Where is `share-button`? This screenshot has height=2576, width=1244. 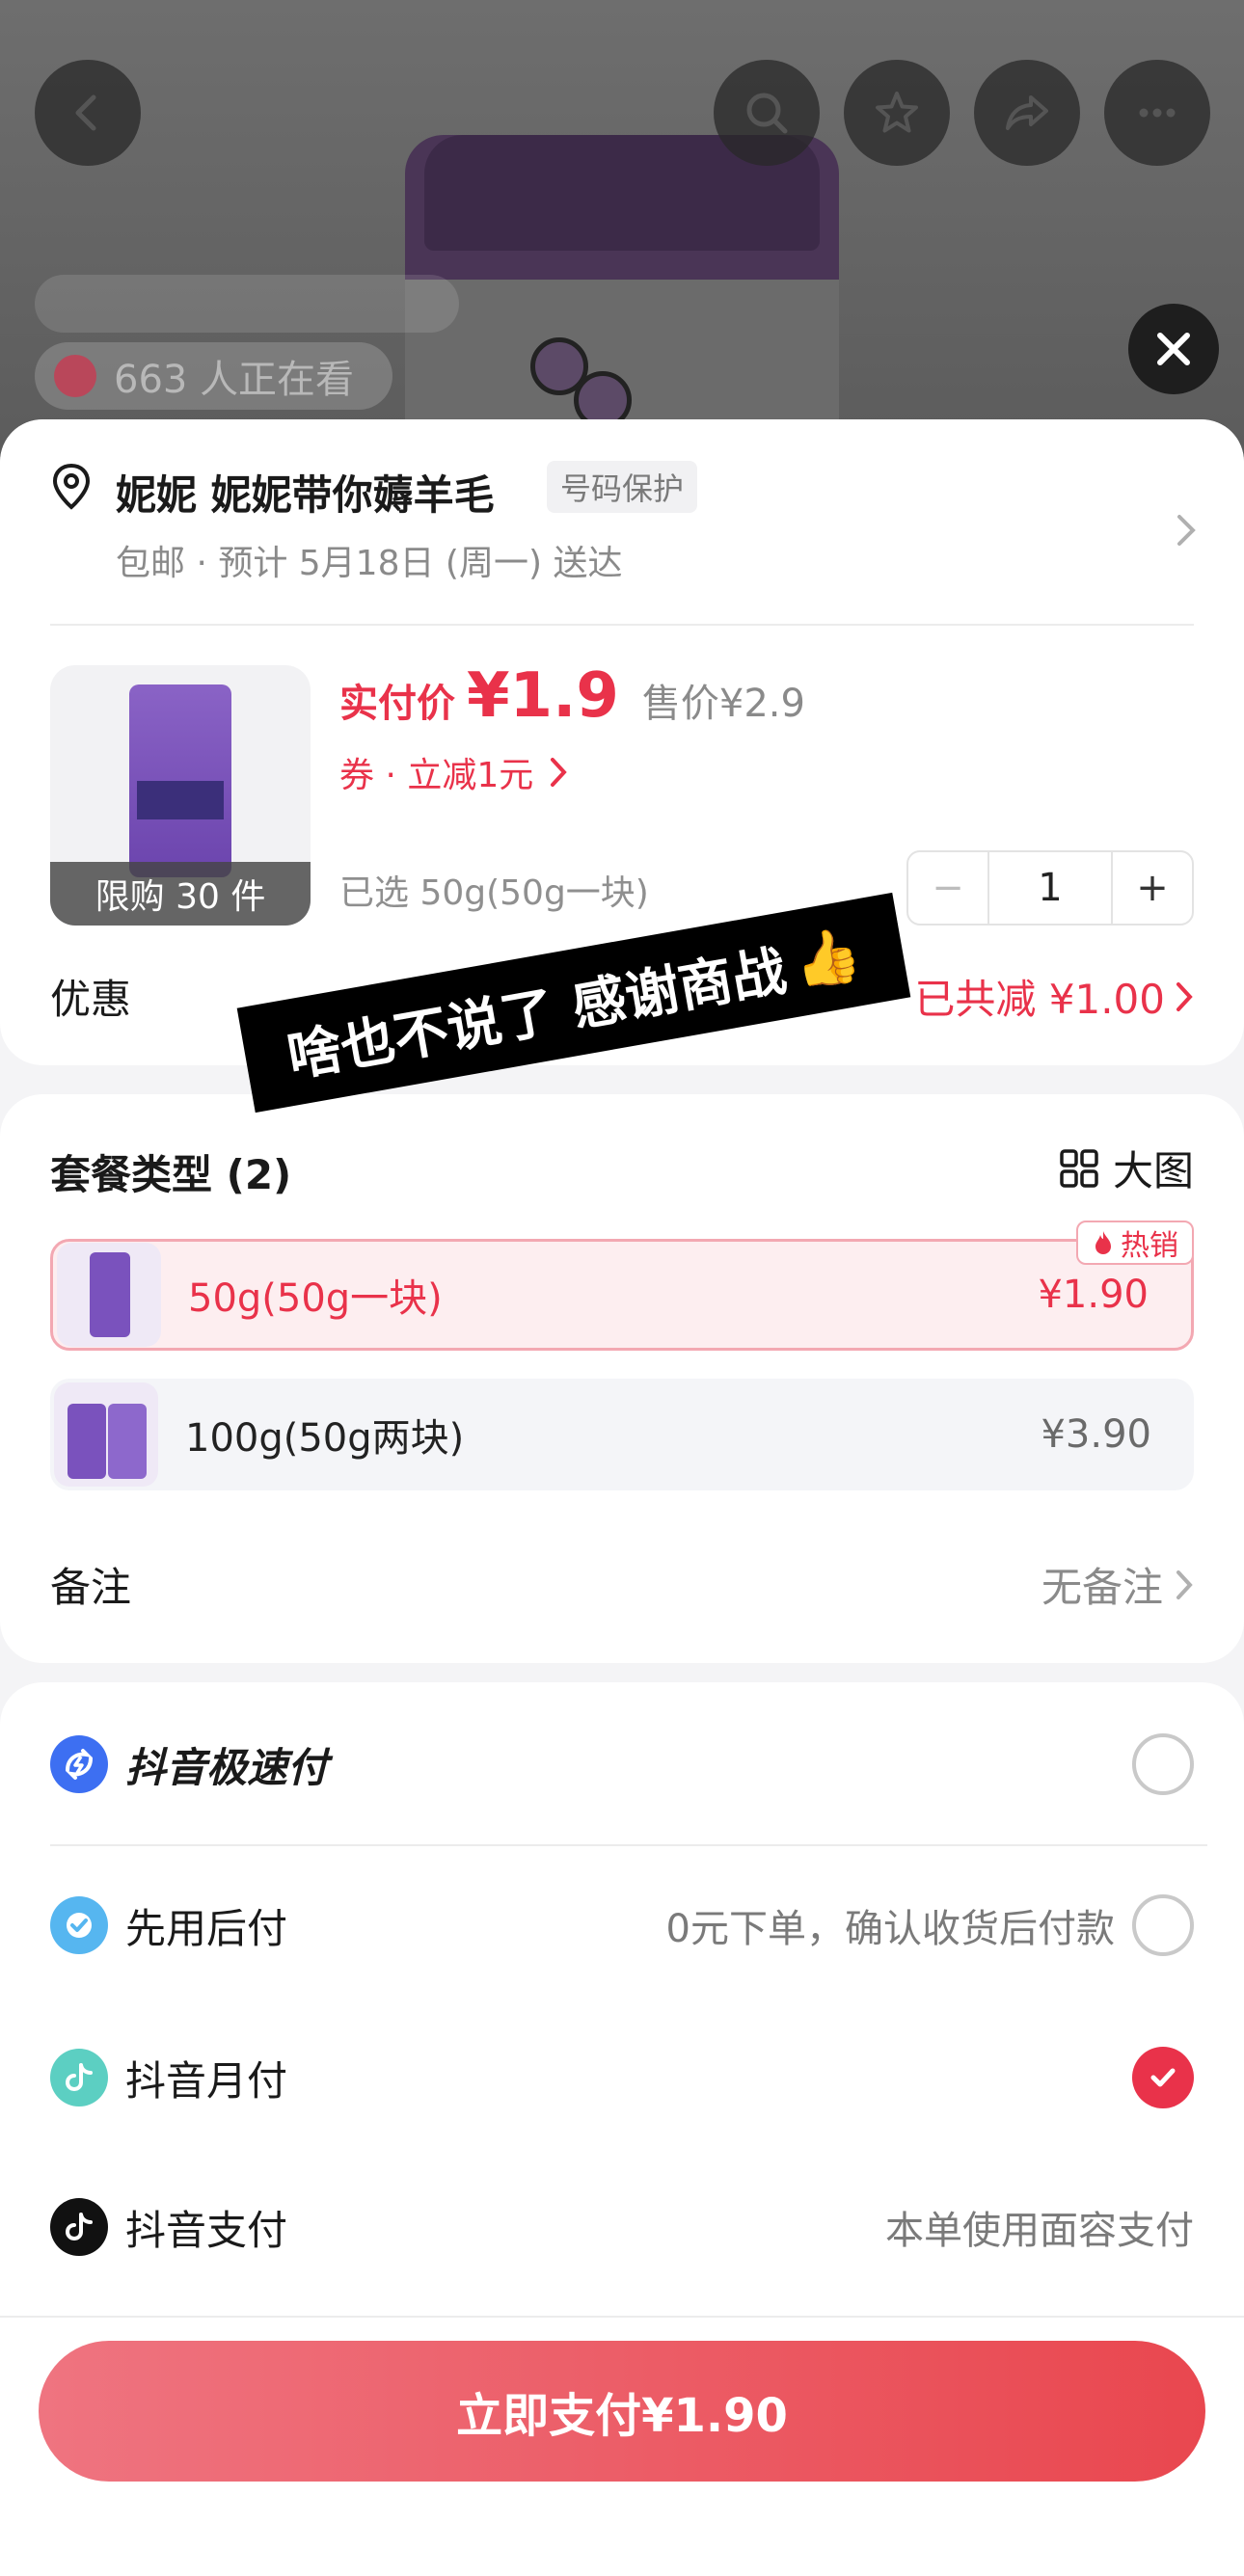 share-button is located at coordinates (1027, 113).